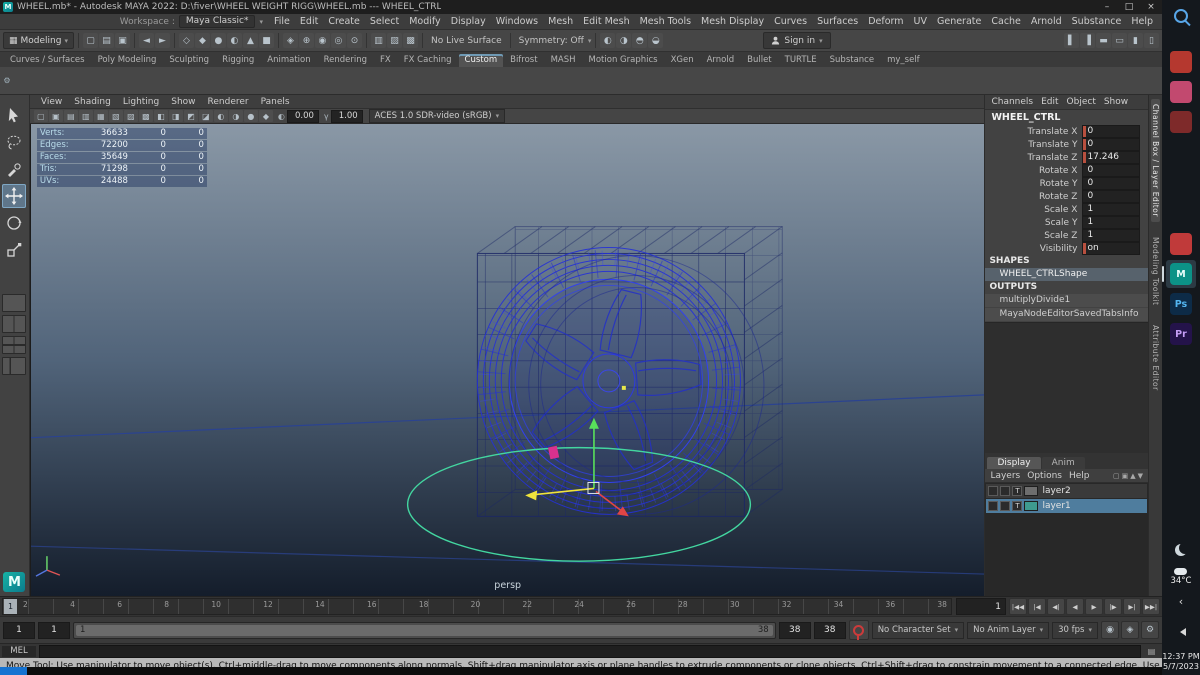 This screenshot has width=1200, height=675. Describe the element at coordinates (1008, 630) in the screenshot. I see `anim-layer-selector: No Anim Layer ▾` at that location.